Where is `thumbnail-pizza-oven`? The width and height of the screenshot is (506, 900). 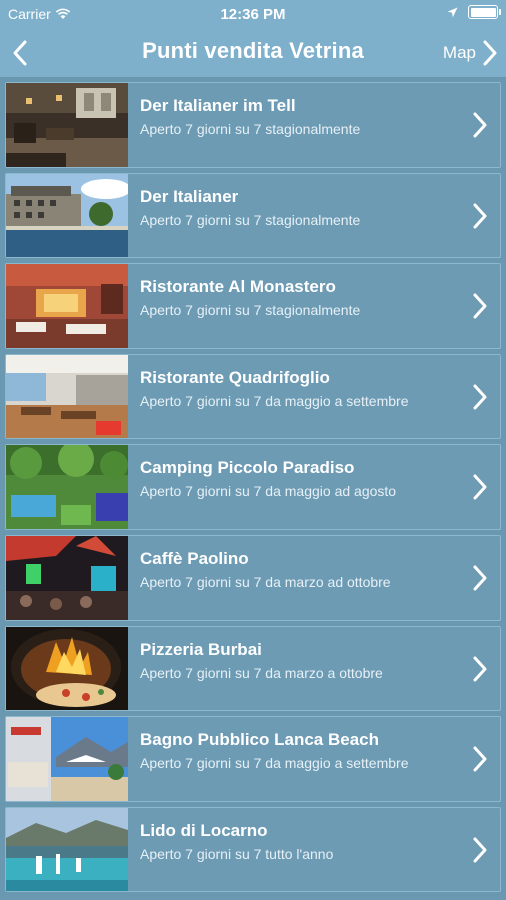
thumbnail-pizza-oven is located at coordinates (67, 668).